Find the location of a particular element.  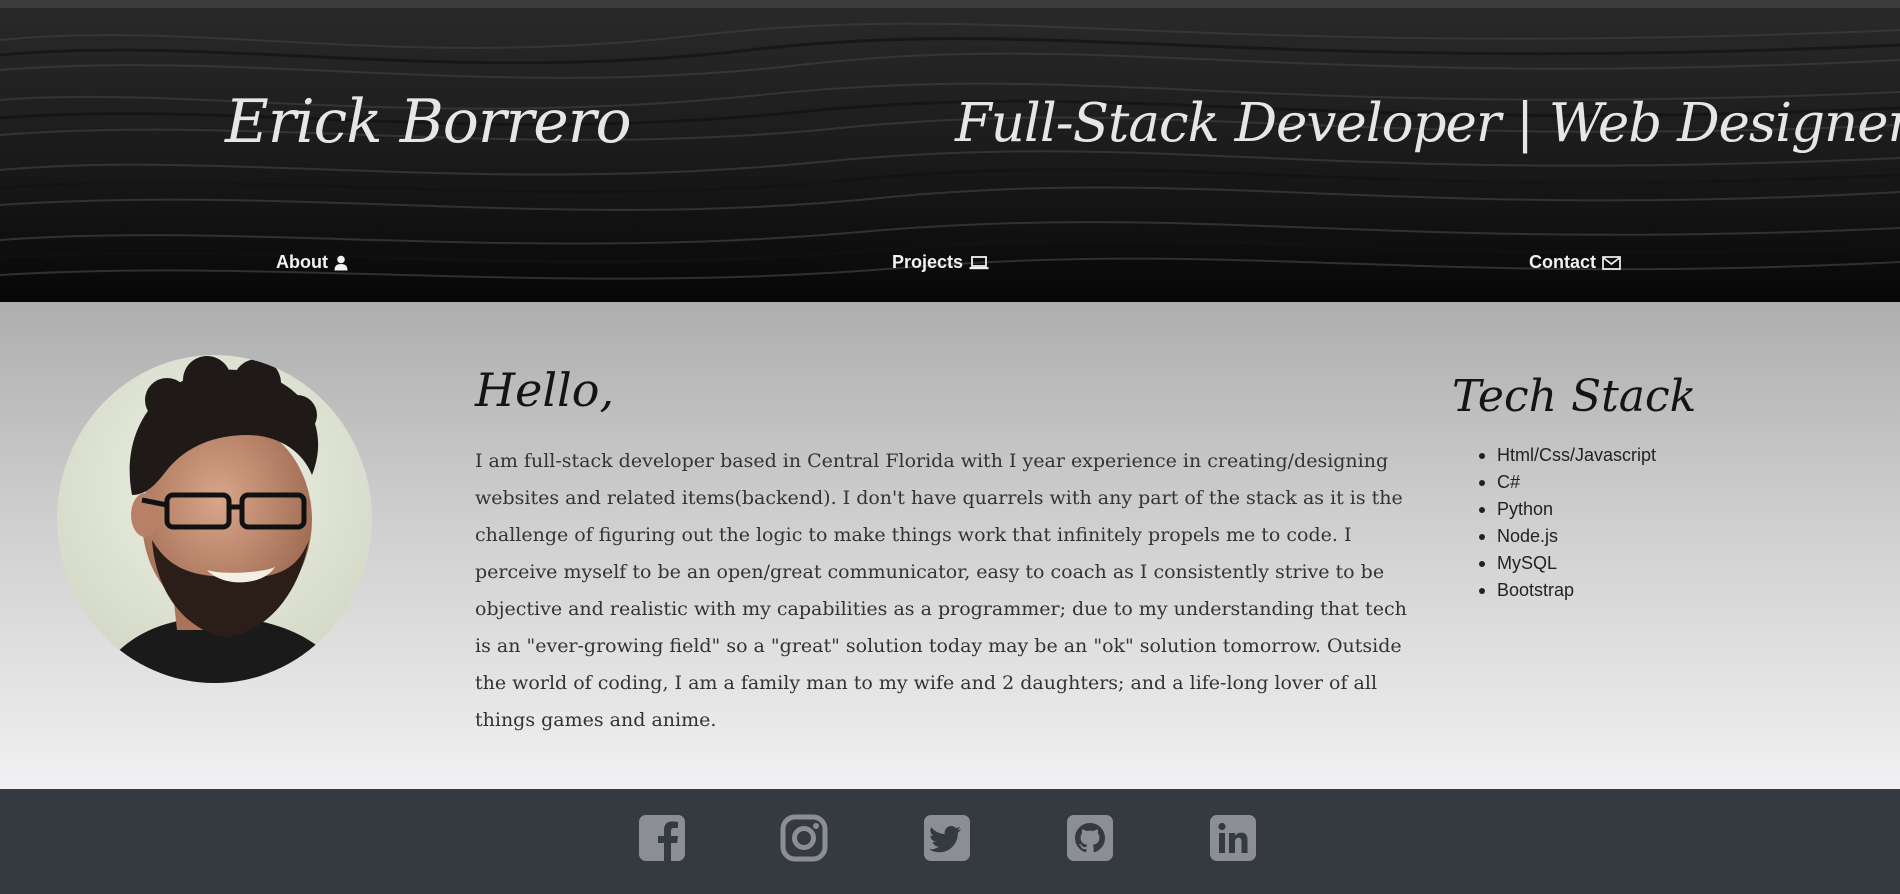

twitter-icon is located at coordinates (947, 838).